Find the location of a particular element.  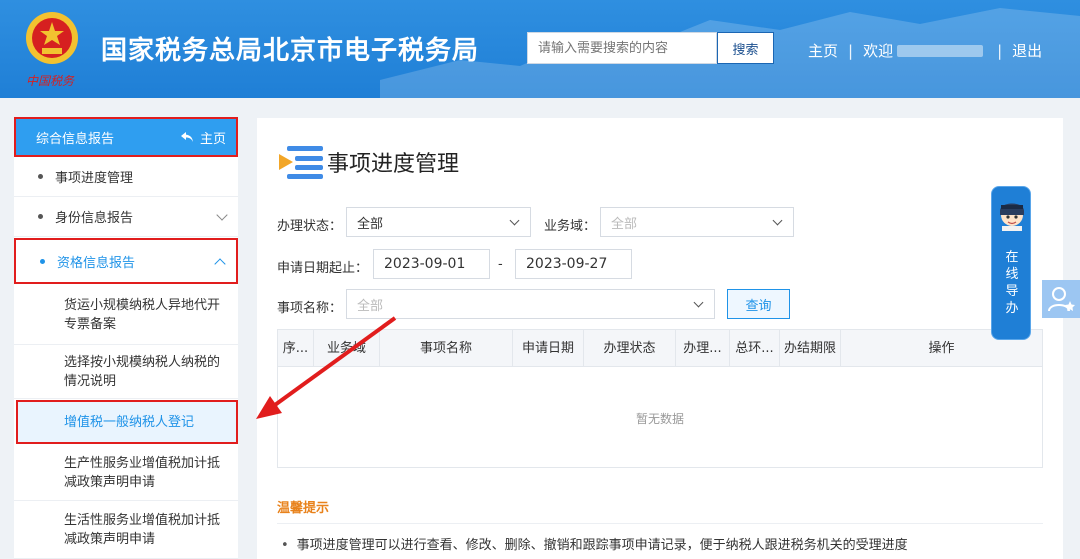

tax-emblem-logo is located at coordinates (52, 38).